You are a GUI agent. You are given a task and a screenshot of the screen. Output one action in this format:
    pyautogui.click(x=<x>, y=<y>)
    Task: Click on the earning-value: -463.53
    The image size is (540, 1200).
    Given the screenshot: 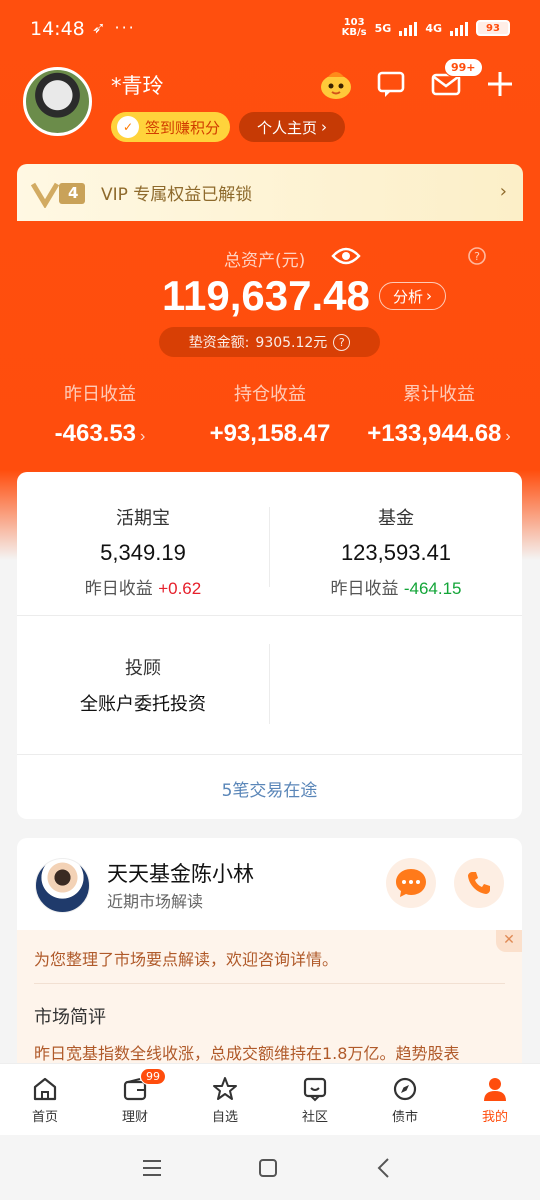 What is the action you would take?
    pyautogui.click(x=95, y=433)
    